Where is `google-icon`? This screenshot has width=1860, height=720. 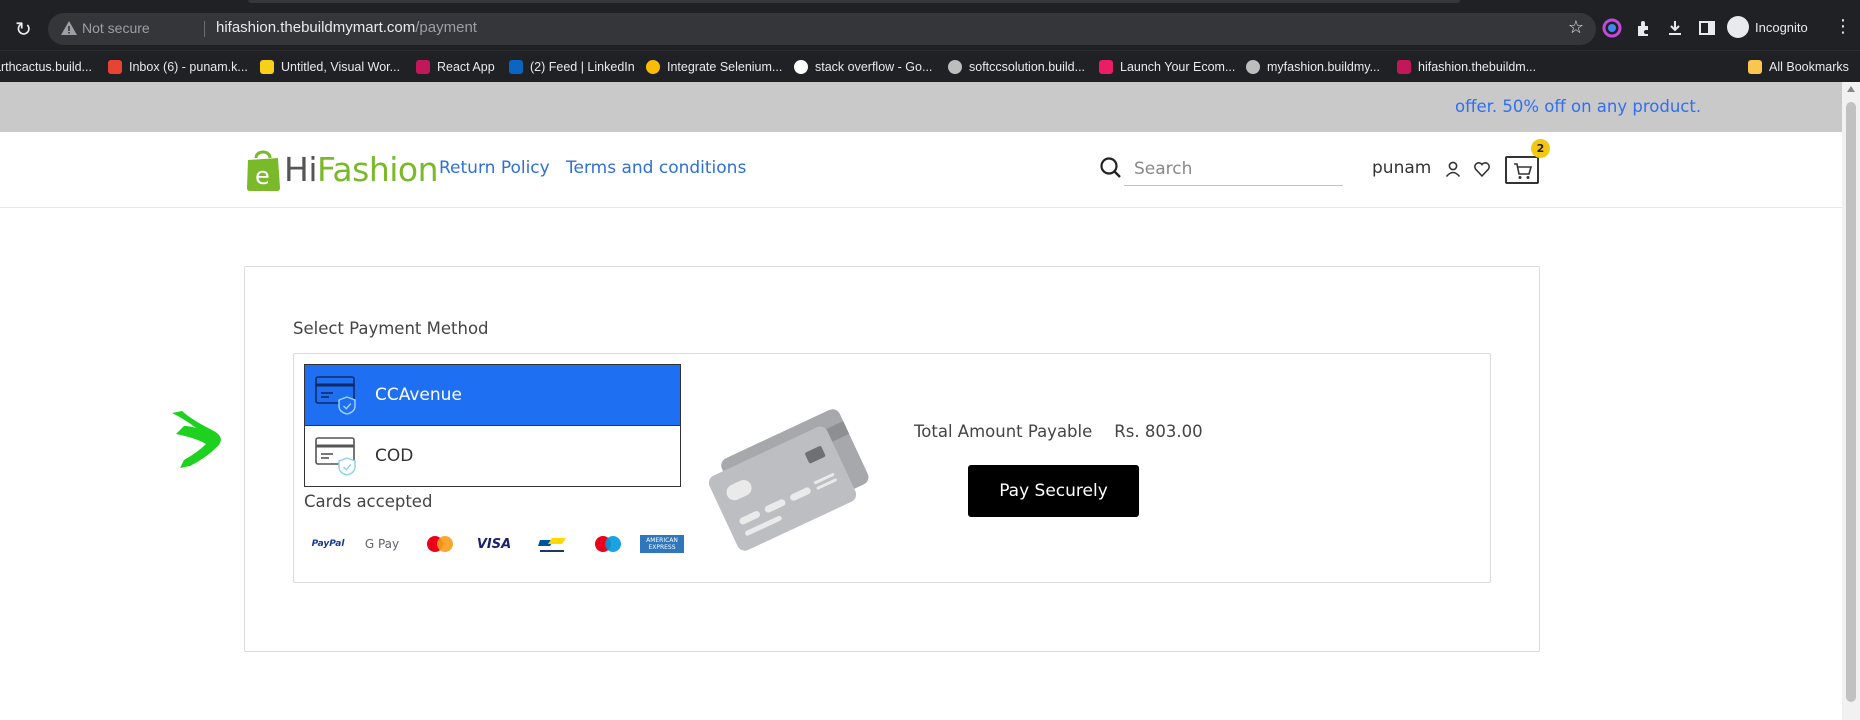
google-icon is located at coordinates (801, 67).